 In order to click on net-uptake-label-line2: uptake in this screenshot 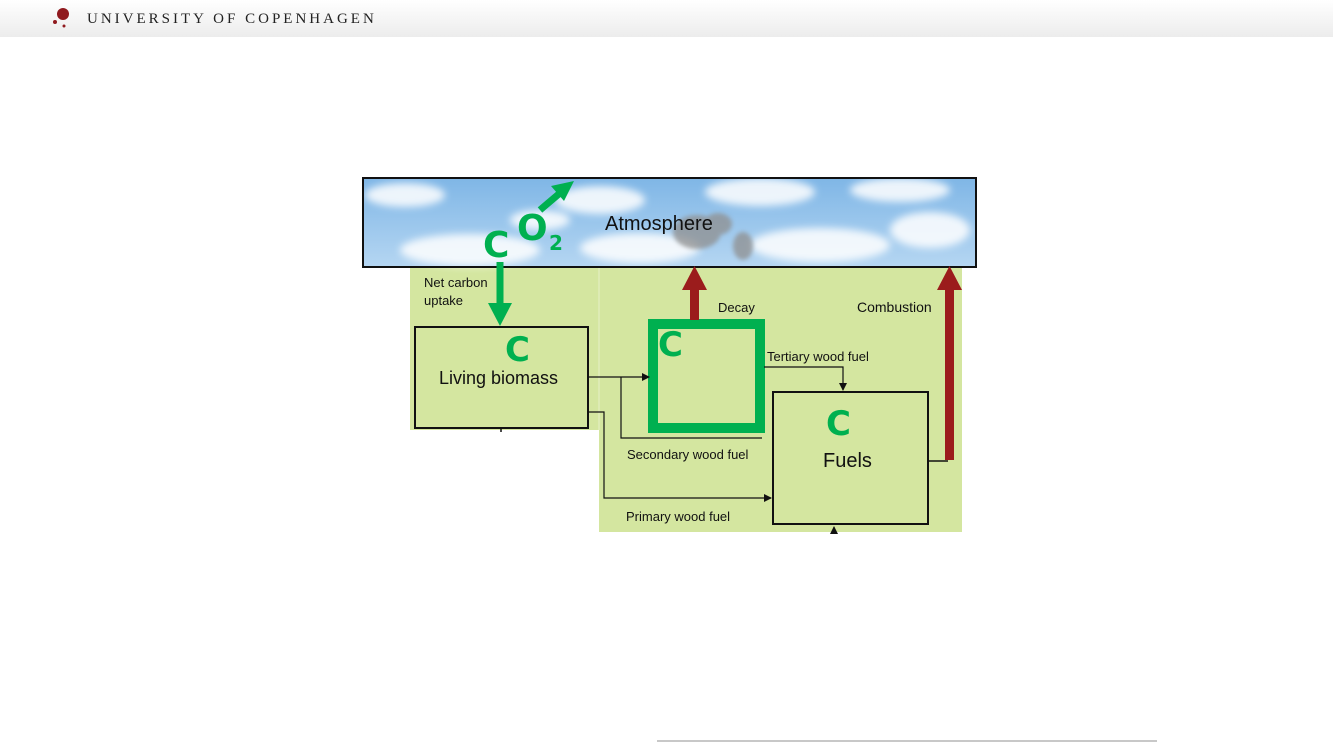, I will do `click(443, 300)`.